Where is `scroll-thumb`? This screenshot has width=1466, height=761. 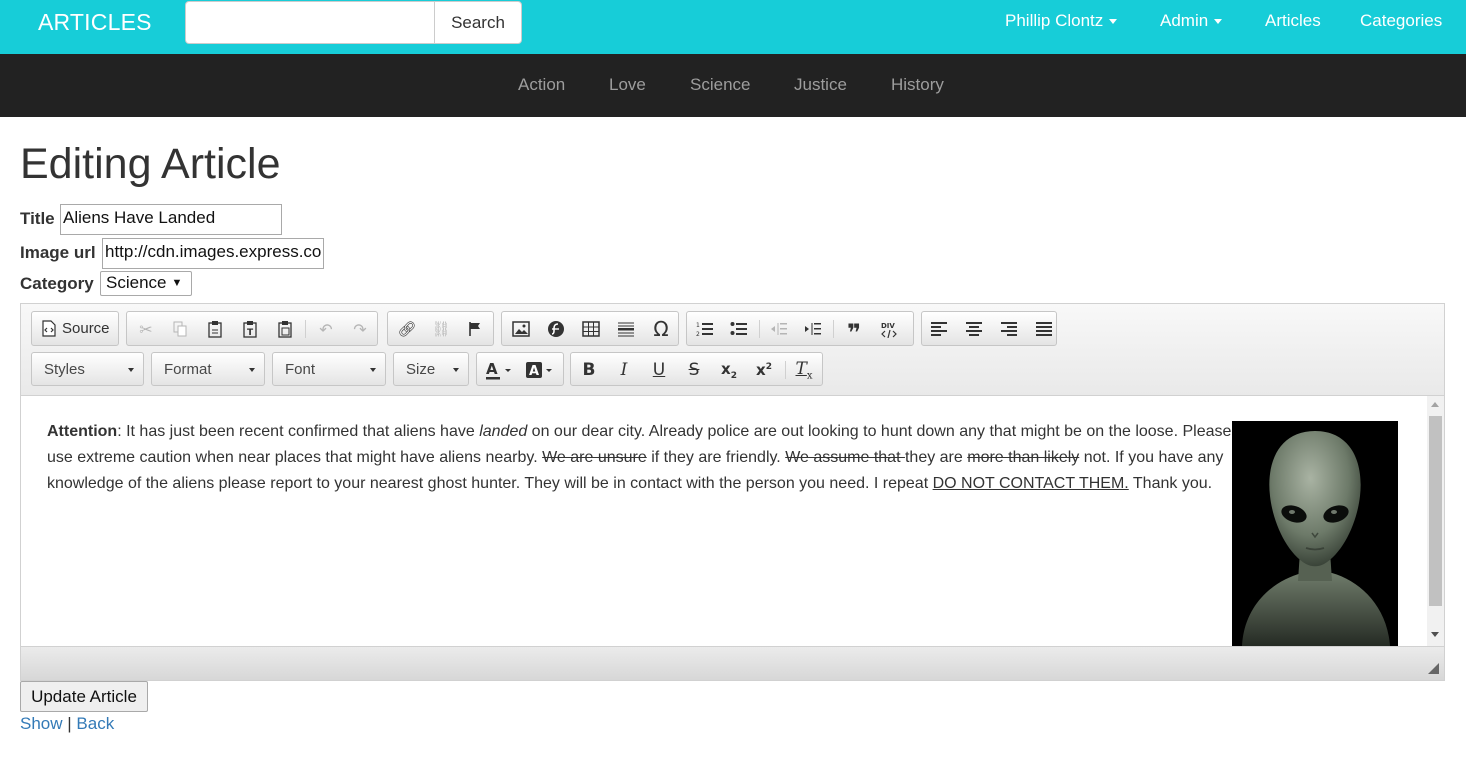
scroll-thumb is located at coordinates (1435, 511).